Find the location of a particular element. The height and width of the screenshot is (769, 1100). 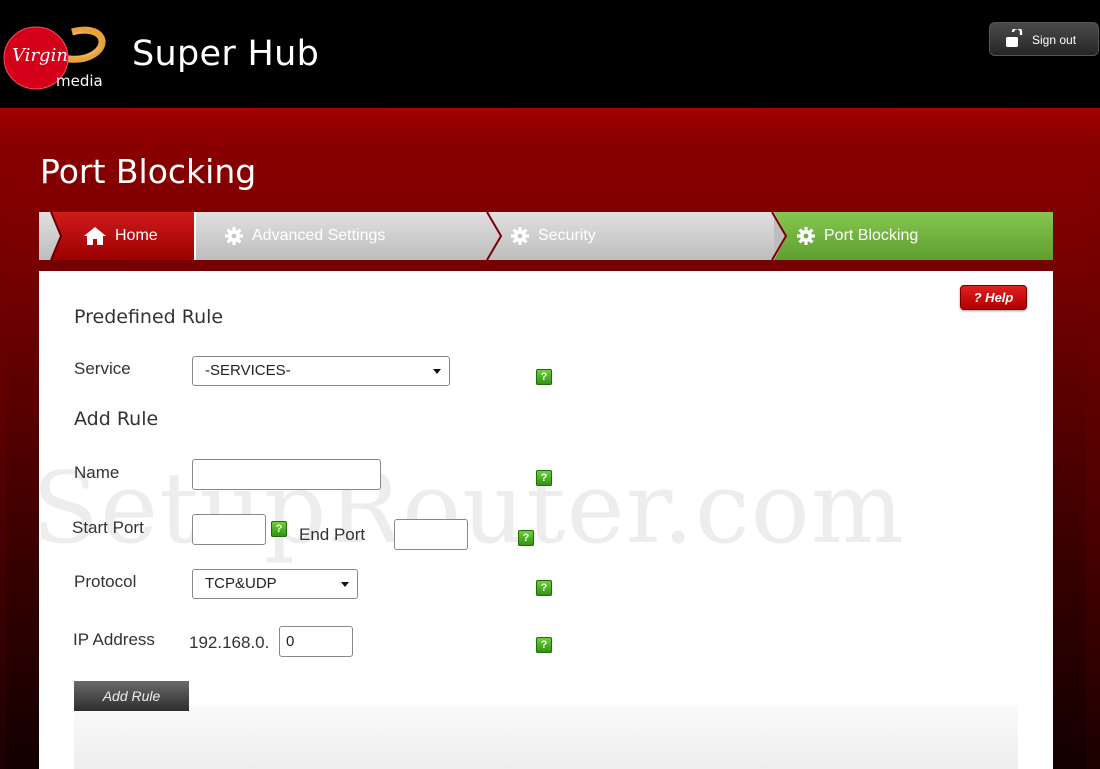

ip-last-octet-input is located at coordinates (316, 641).